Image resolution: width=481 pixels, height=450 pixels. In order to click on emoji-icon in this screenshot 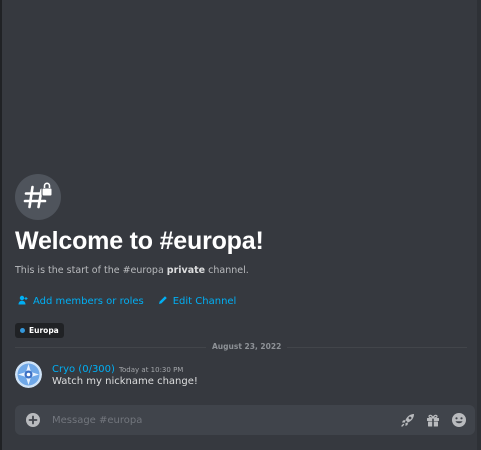, I will do `click(459, 422)`.